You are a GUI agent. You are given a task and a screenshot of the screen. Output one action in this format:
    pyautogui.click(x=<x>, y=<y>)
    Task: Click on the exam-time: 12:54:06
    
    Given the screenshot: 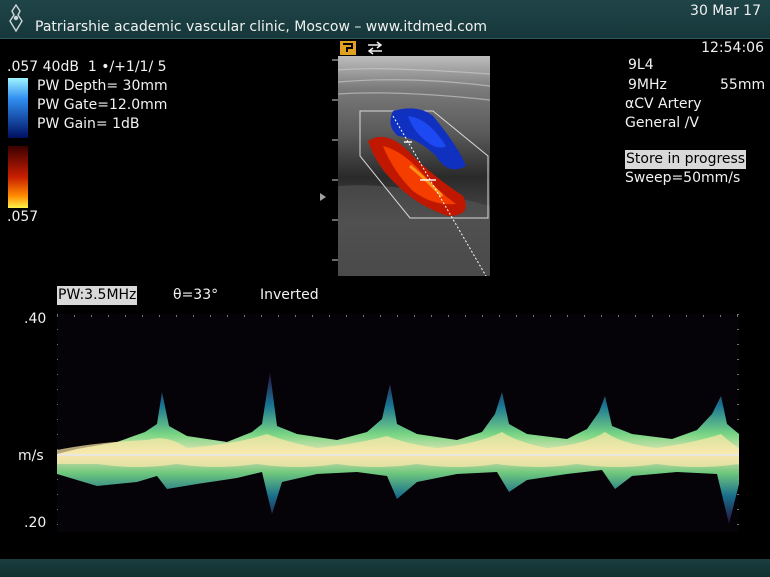 What is the action you would take?
    pyautogui.click(x=732, y=48)
    